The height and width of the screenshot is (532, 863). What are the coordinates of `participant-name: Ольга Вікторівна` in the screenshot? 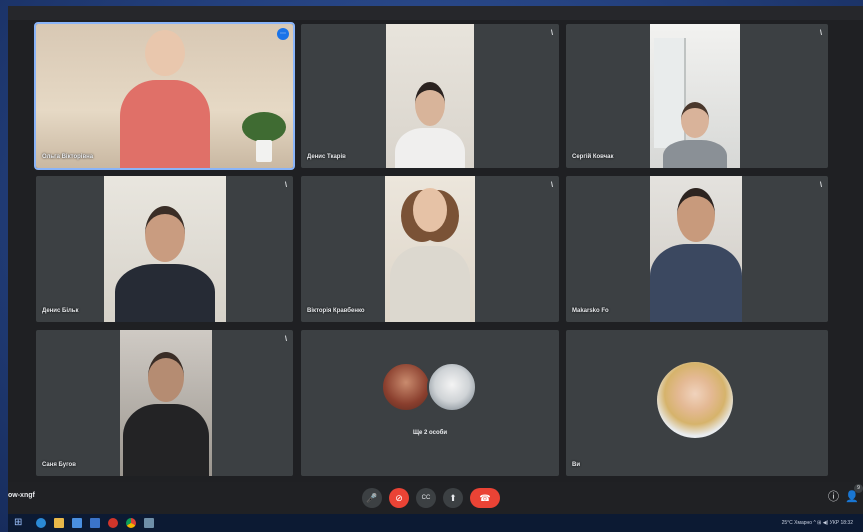 It's located at (68, 157).